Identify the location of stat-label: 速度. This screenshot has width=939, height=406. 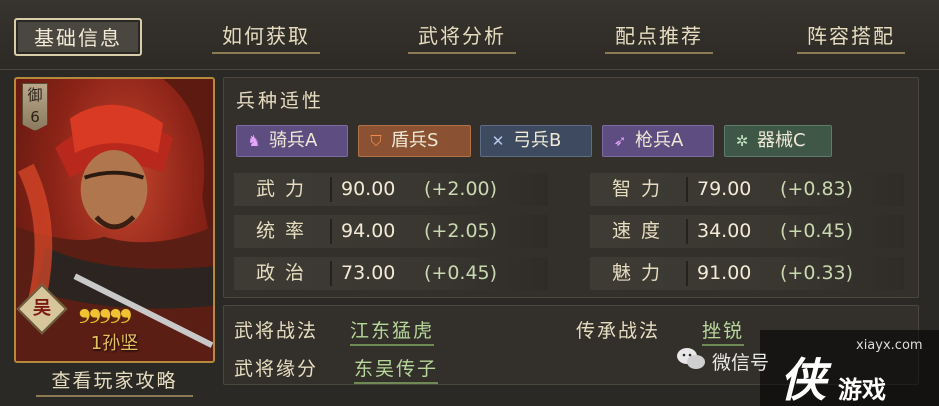
(640, 231).